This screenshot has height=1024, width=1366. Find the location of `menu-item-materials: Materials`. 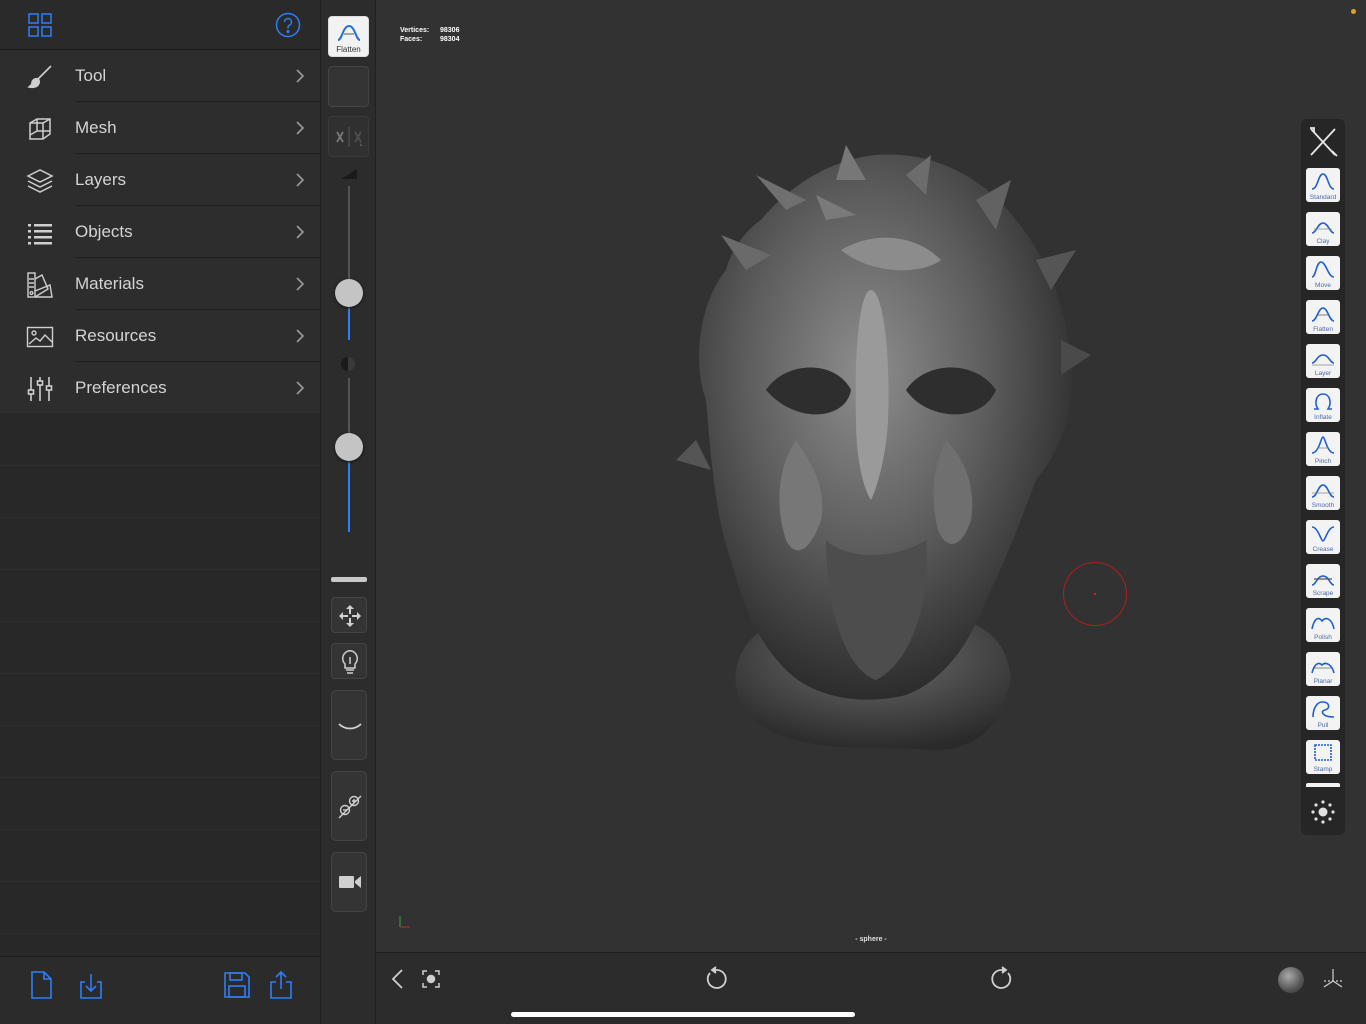

menu-item-materials: Materials is located at coordinates (160, 284).